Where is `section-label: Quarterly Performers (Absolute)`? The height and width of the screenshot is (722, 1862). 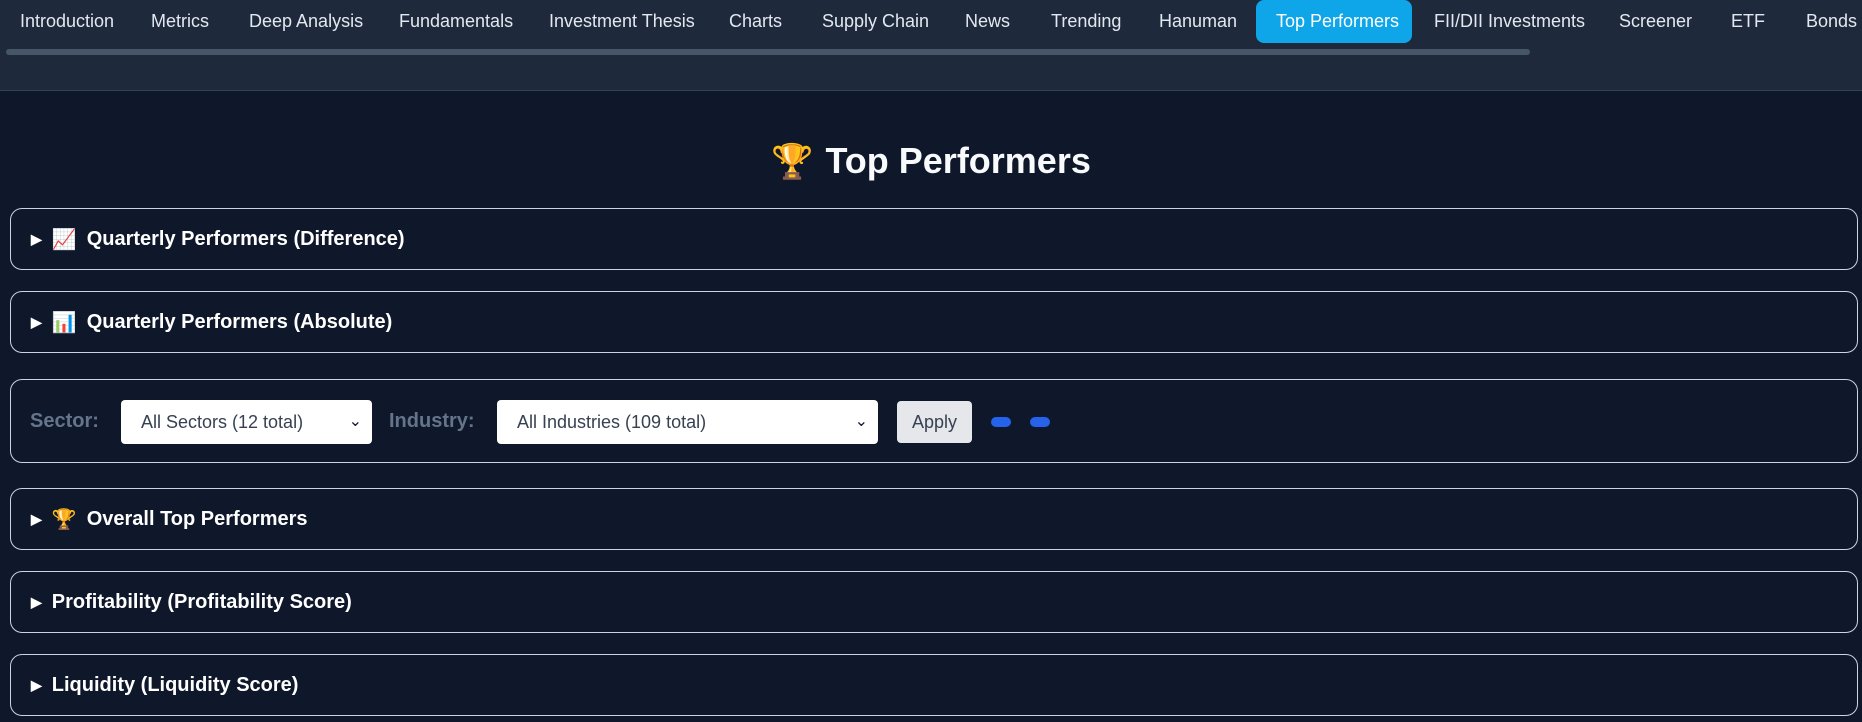 section-label: Quarterly Performers (Absolute) is located at coordinates (239, 321).